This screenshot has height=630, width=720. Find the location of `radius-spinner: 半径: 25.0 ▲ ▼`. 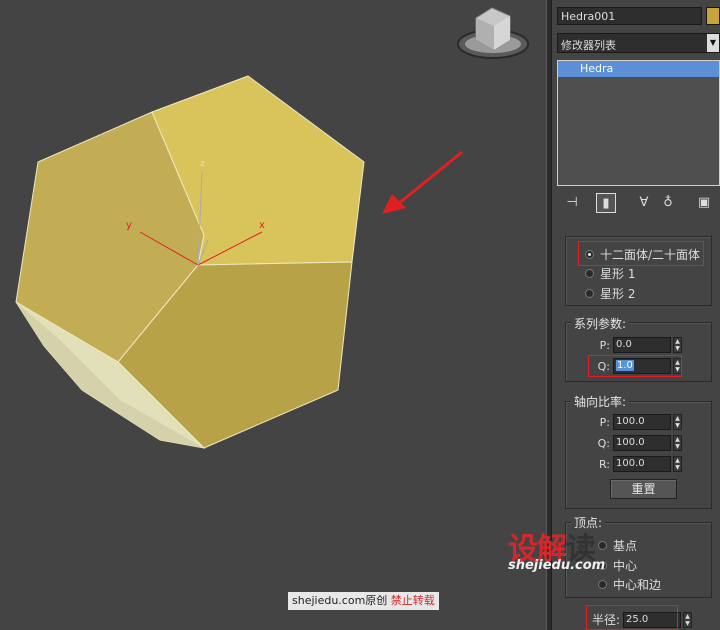

radius-spinner: 半径: 25.0 ▲ ▼ is located at coordinates (624, 619).